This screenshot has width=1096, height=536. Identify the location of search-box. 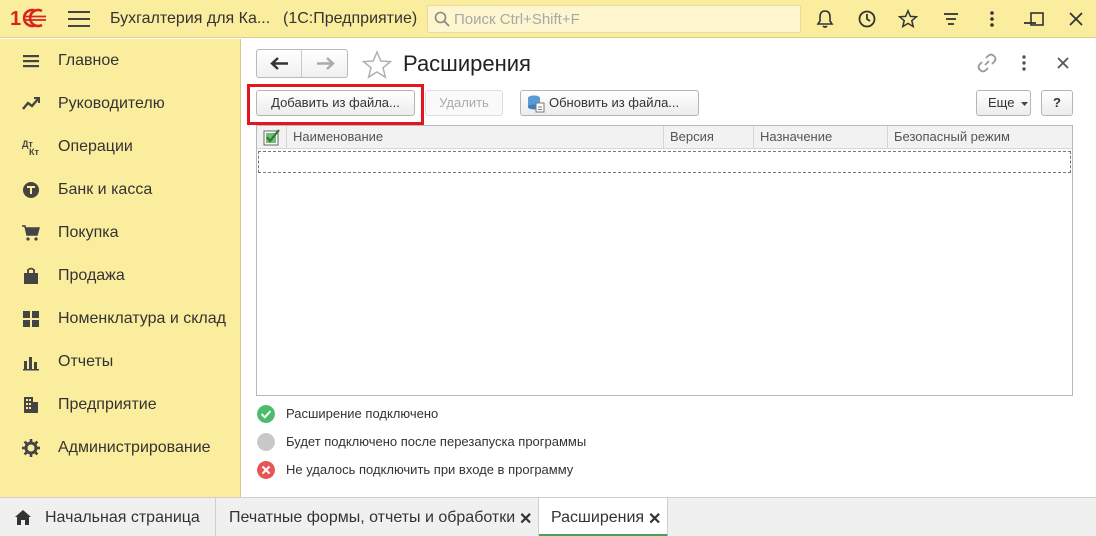
(614, 19).